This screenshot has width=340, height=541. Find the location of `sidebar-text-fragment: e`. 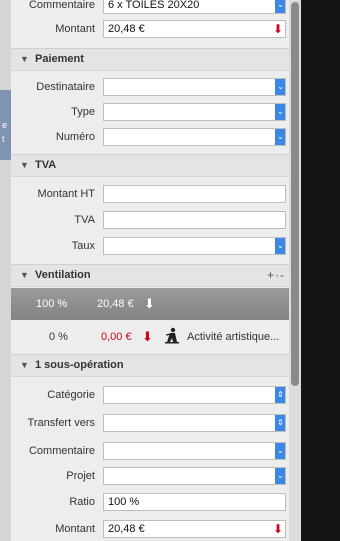

sidebar-text-fragment: e is located at coordinates (5, 125).